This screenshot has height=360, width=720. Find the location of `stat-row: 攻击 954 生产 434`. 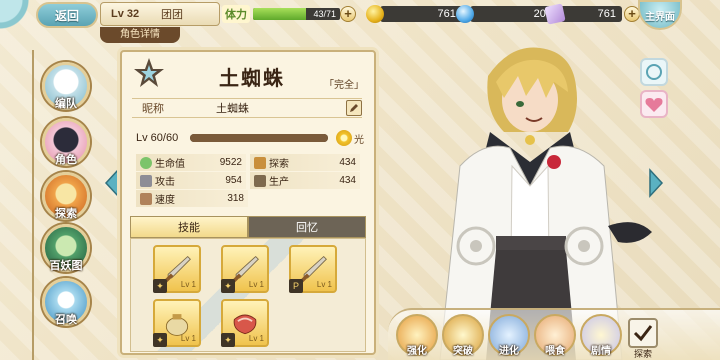

stat-row: 攻击 954 生产 434 is located at coordinates (250, 180).